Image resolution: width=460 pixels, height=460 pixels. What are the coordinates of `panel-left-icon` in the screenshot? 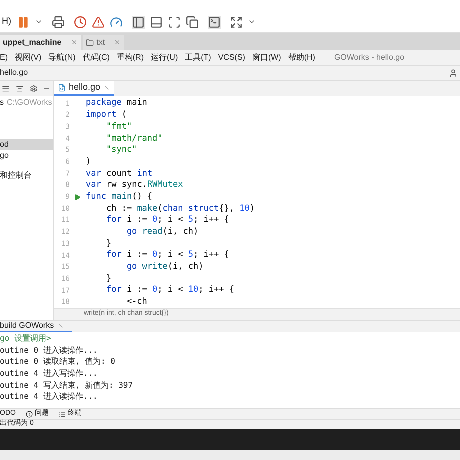 It's located at (138, 22).